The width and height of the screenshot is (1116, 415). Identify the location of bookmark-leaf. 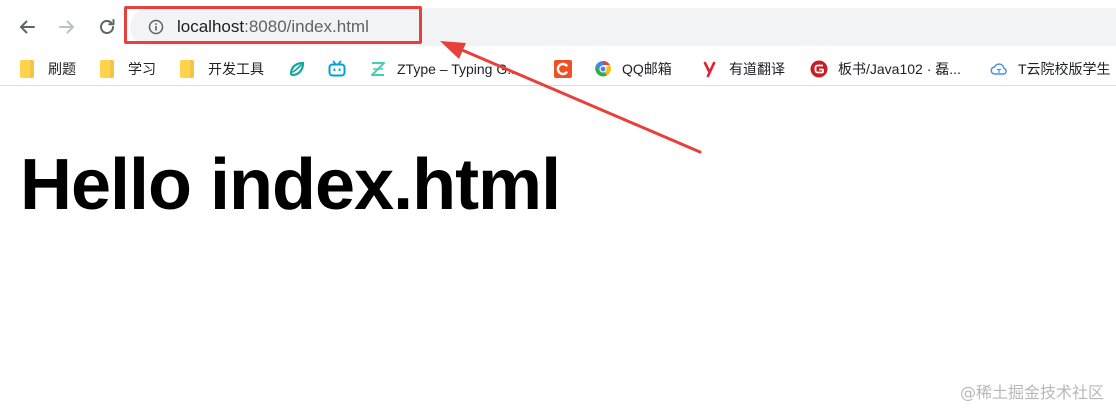
(297, 69).